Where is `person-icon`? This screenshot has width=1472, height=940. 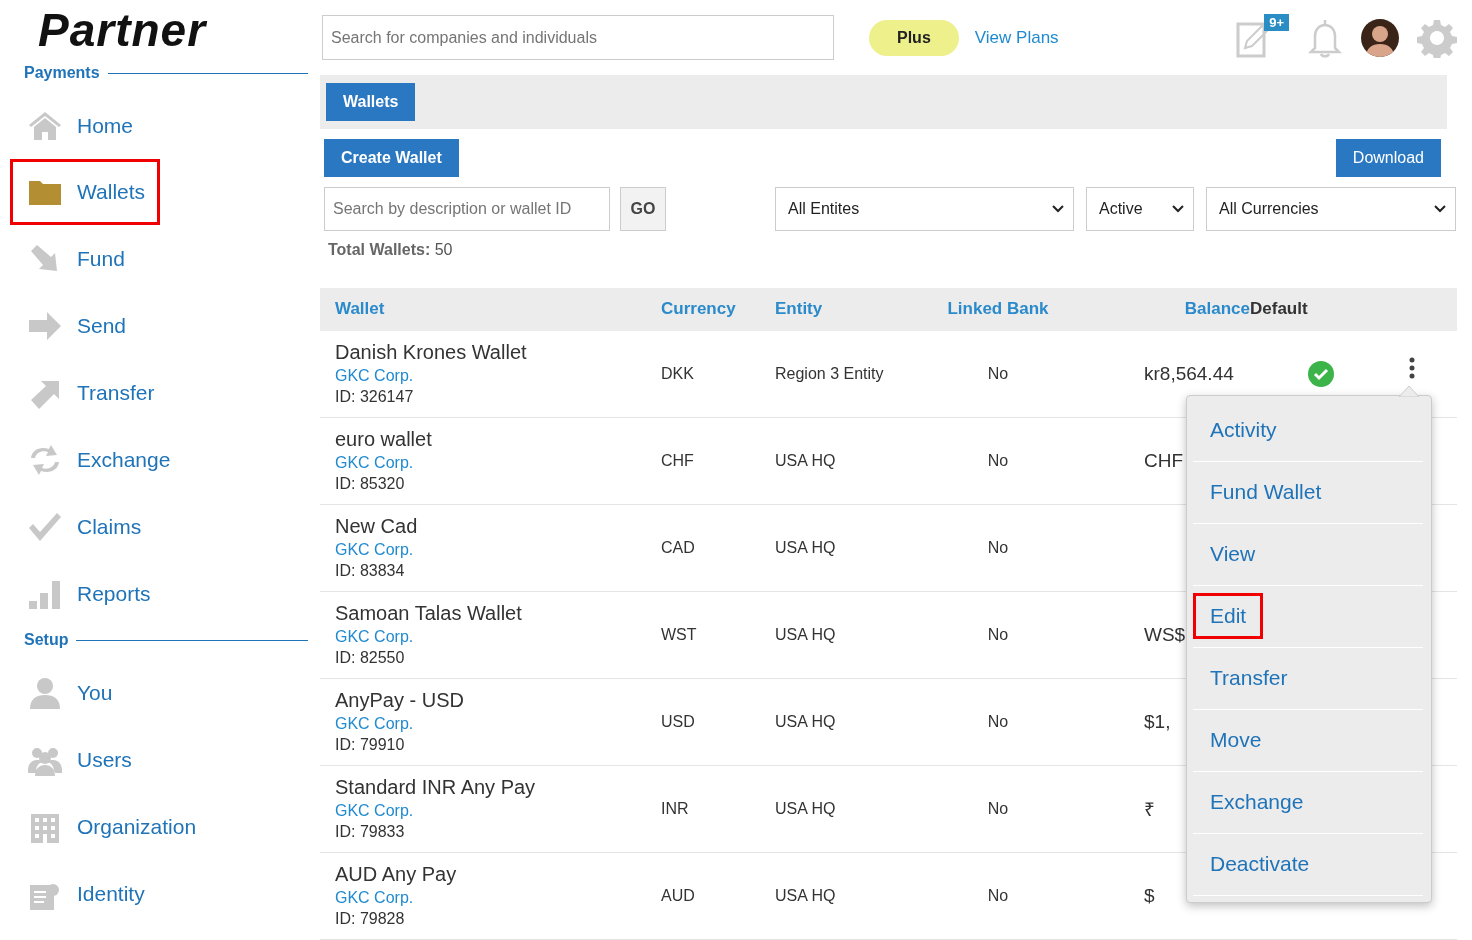
person-icon is located at coordinates (45, 692).